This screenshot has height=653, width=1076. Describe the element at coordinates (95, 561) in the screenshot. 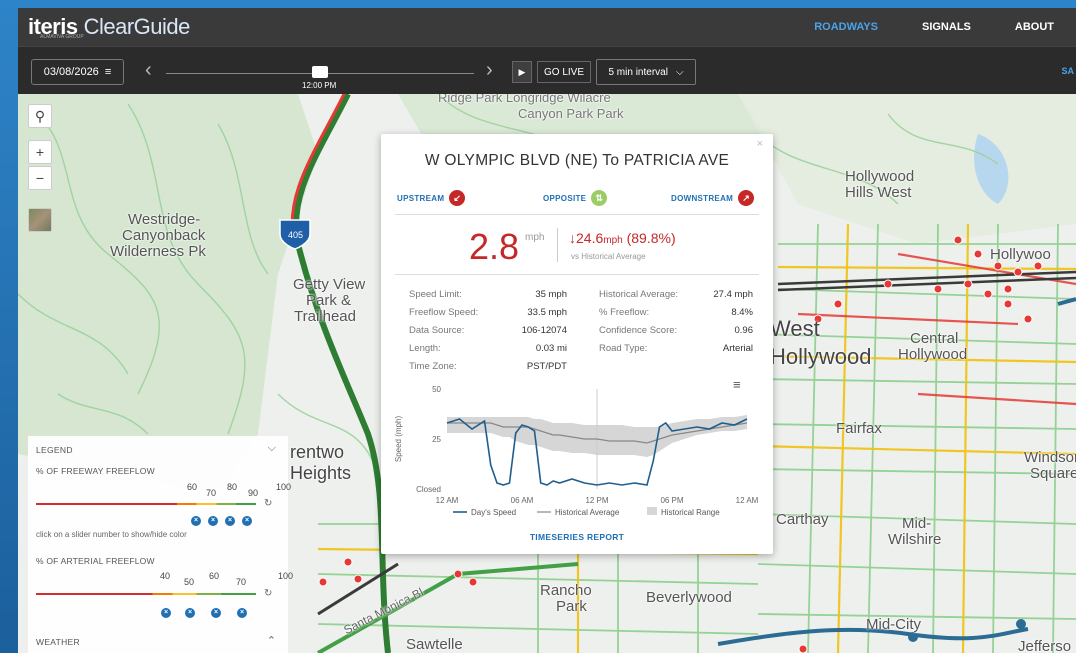

I see `arterial-label: % OF ARTERIAL FREEFLOW` at that location.